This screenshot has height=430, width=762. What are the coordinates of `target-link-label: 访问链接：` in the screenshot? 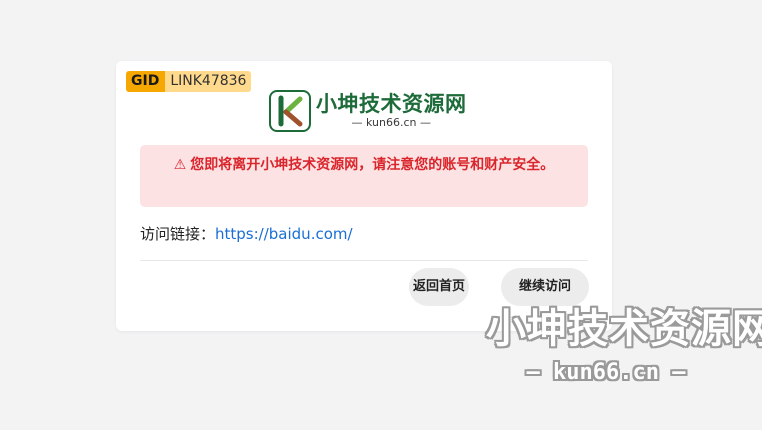 It's located at (178, 234).